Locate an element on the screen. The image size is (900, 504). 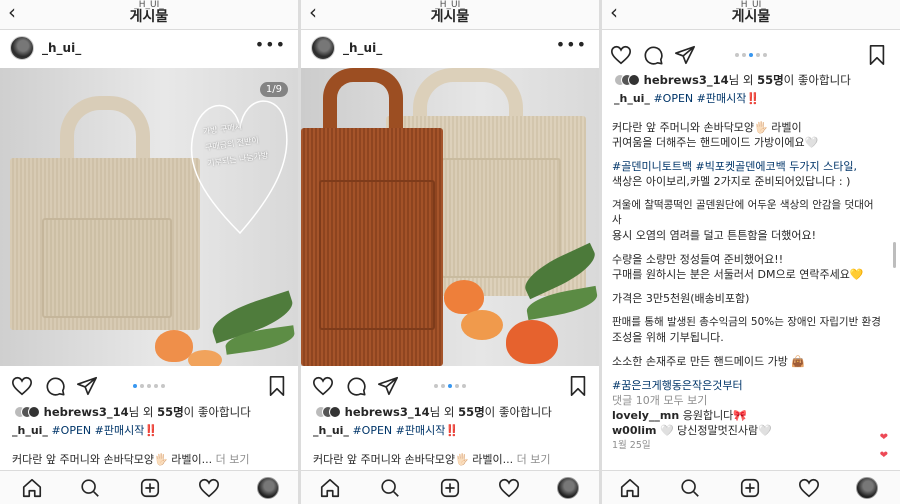
caption-line: #골덴미니토트백 #빅포켓골덴에코백 두가지 스타일, is located at coordinates (748, 166).